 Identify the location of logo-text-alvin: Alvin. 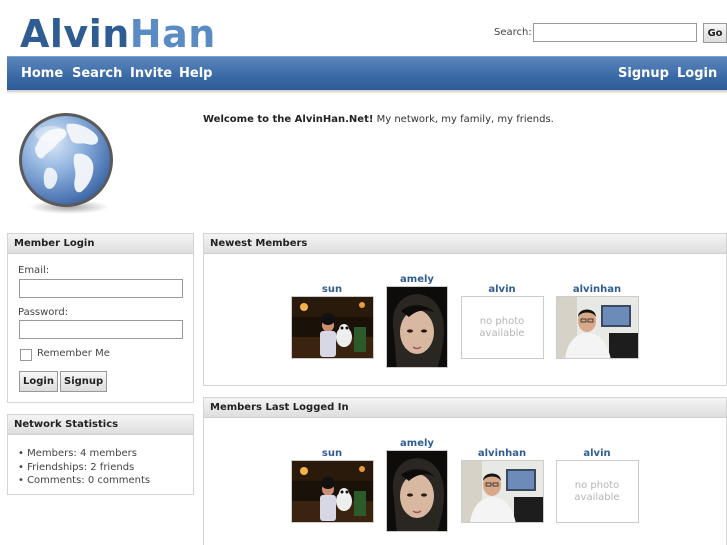
(75, 34).